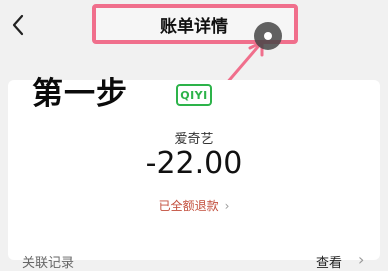 Image resolution: width=388 pixels, height=271 pixels. What do you see at coordinates (48, 263) in the screenshot?
I see `related-records-label: 关联记录` at bounding box center [48, 263].